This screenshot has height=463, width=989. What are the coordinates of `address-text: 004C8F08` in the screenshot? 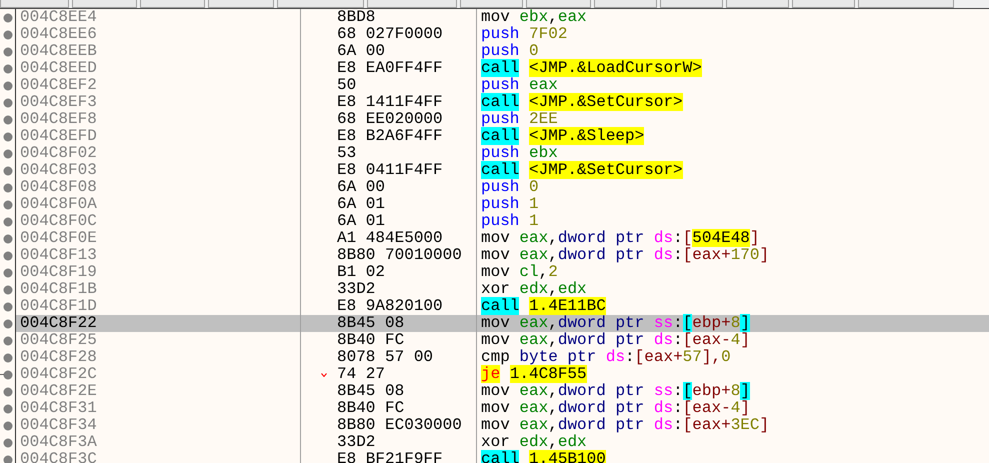 It's located at (58, 187).